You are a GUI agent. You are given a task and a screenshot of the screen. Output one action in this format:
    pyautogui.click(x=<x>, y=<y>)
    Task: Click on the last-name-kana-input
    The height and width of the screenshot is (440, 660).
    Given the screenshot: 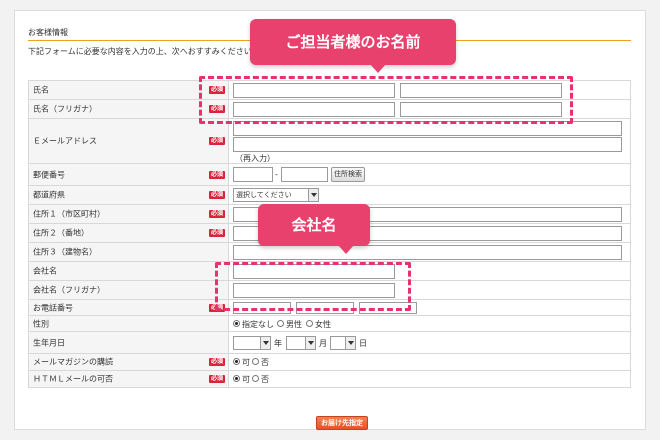 What is the action you would take?
    pyautogui.click(x=314, y=109)
    